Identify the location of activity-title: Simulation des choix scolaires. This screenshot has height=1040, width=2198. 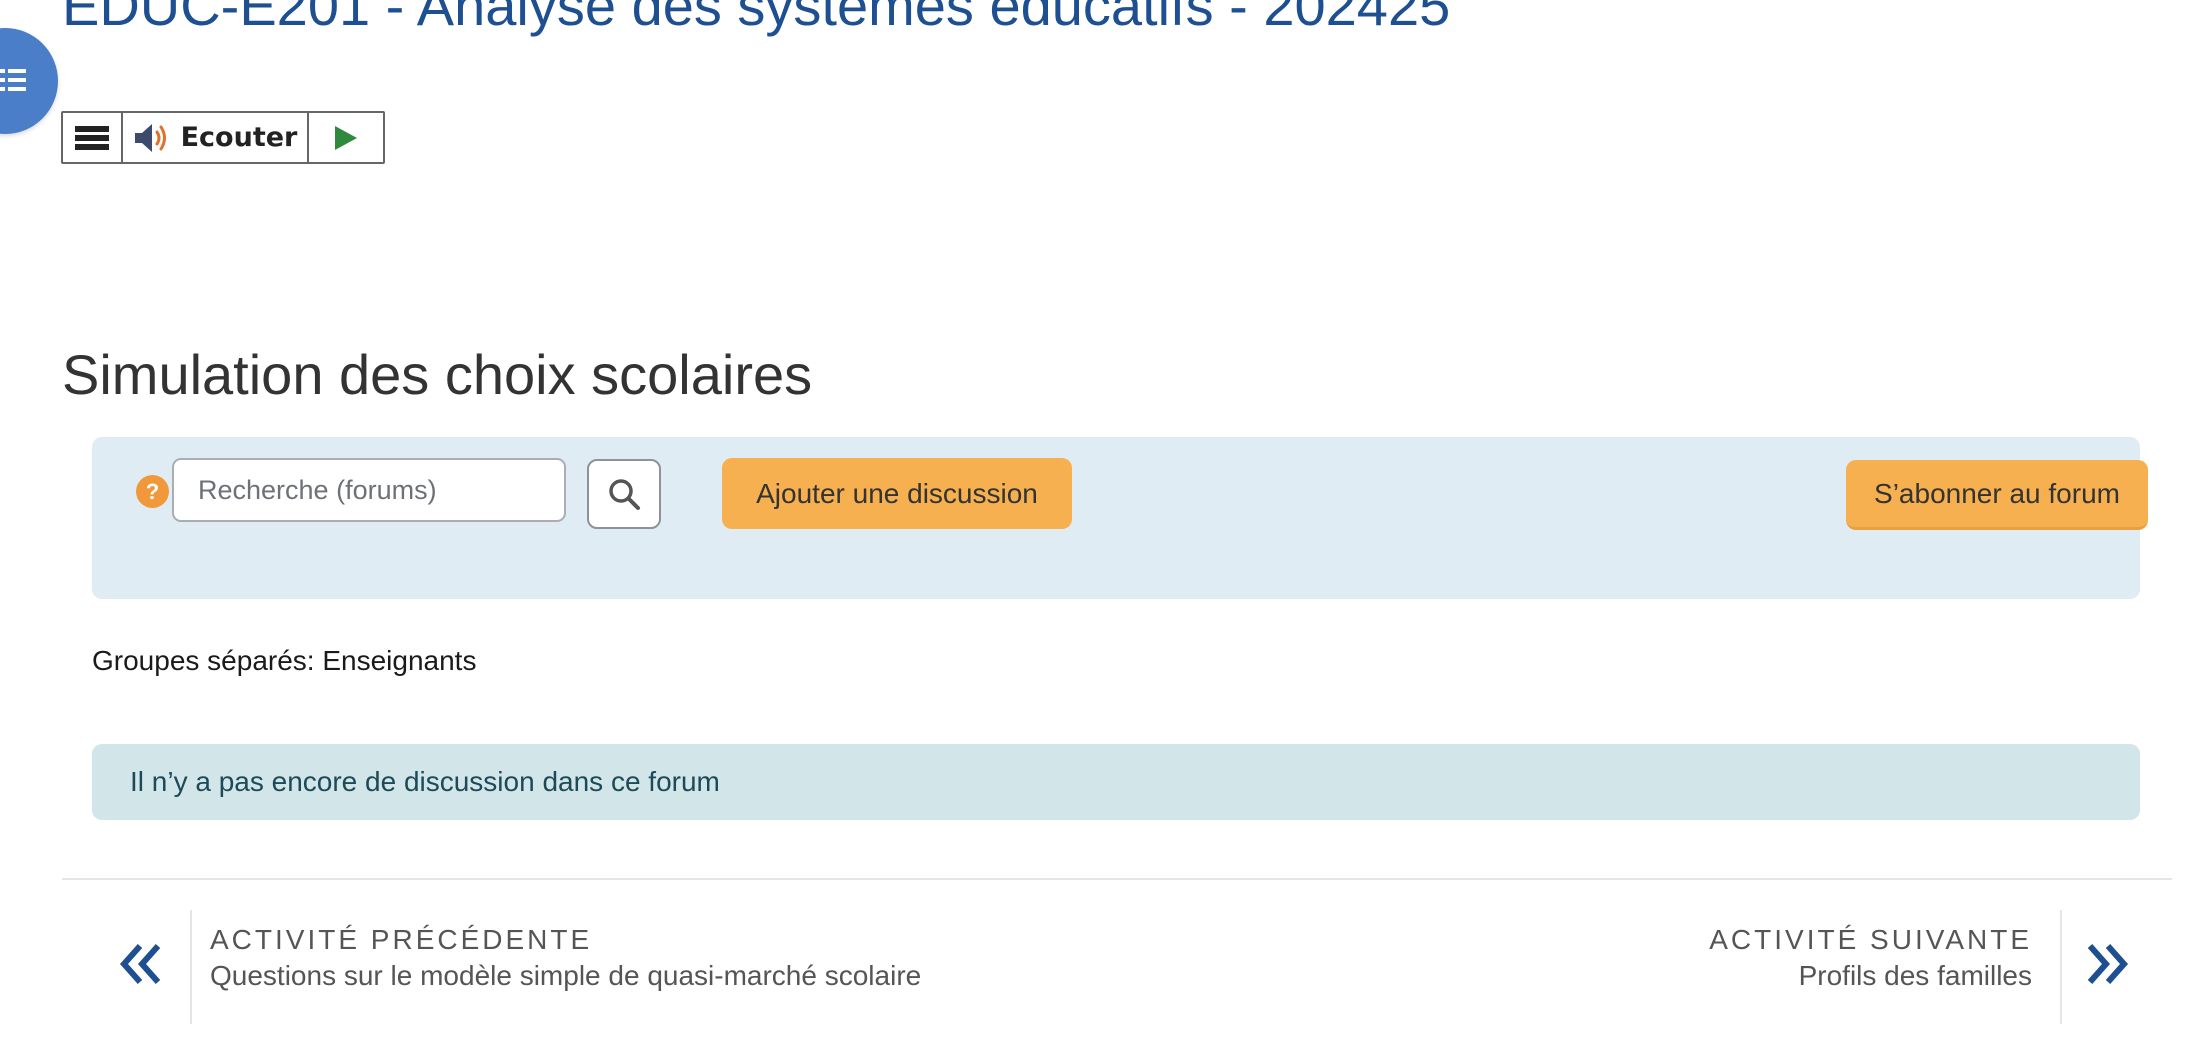
(437, 374).